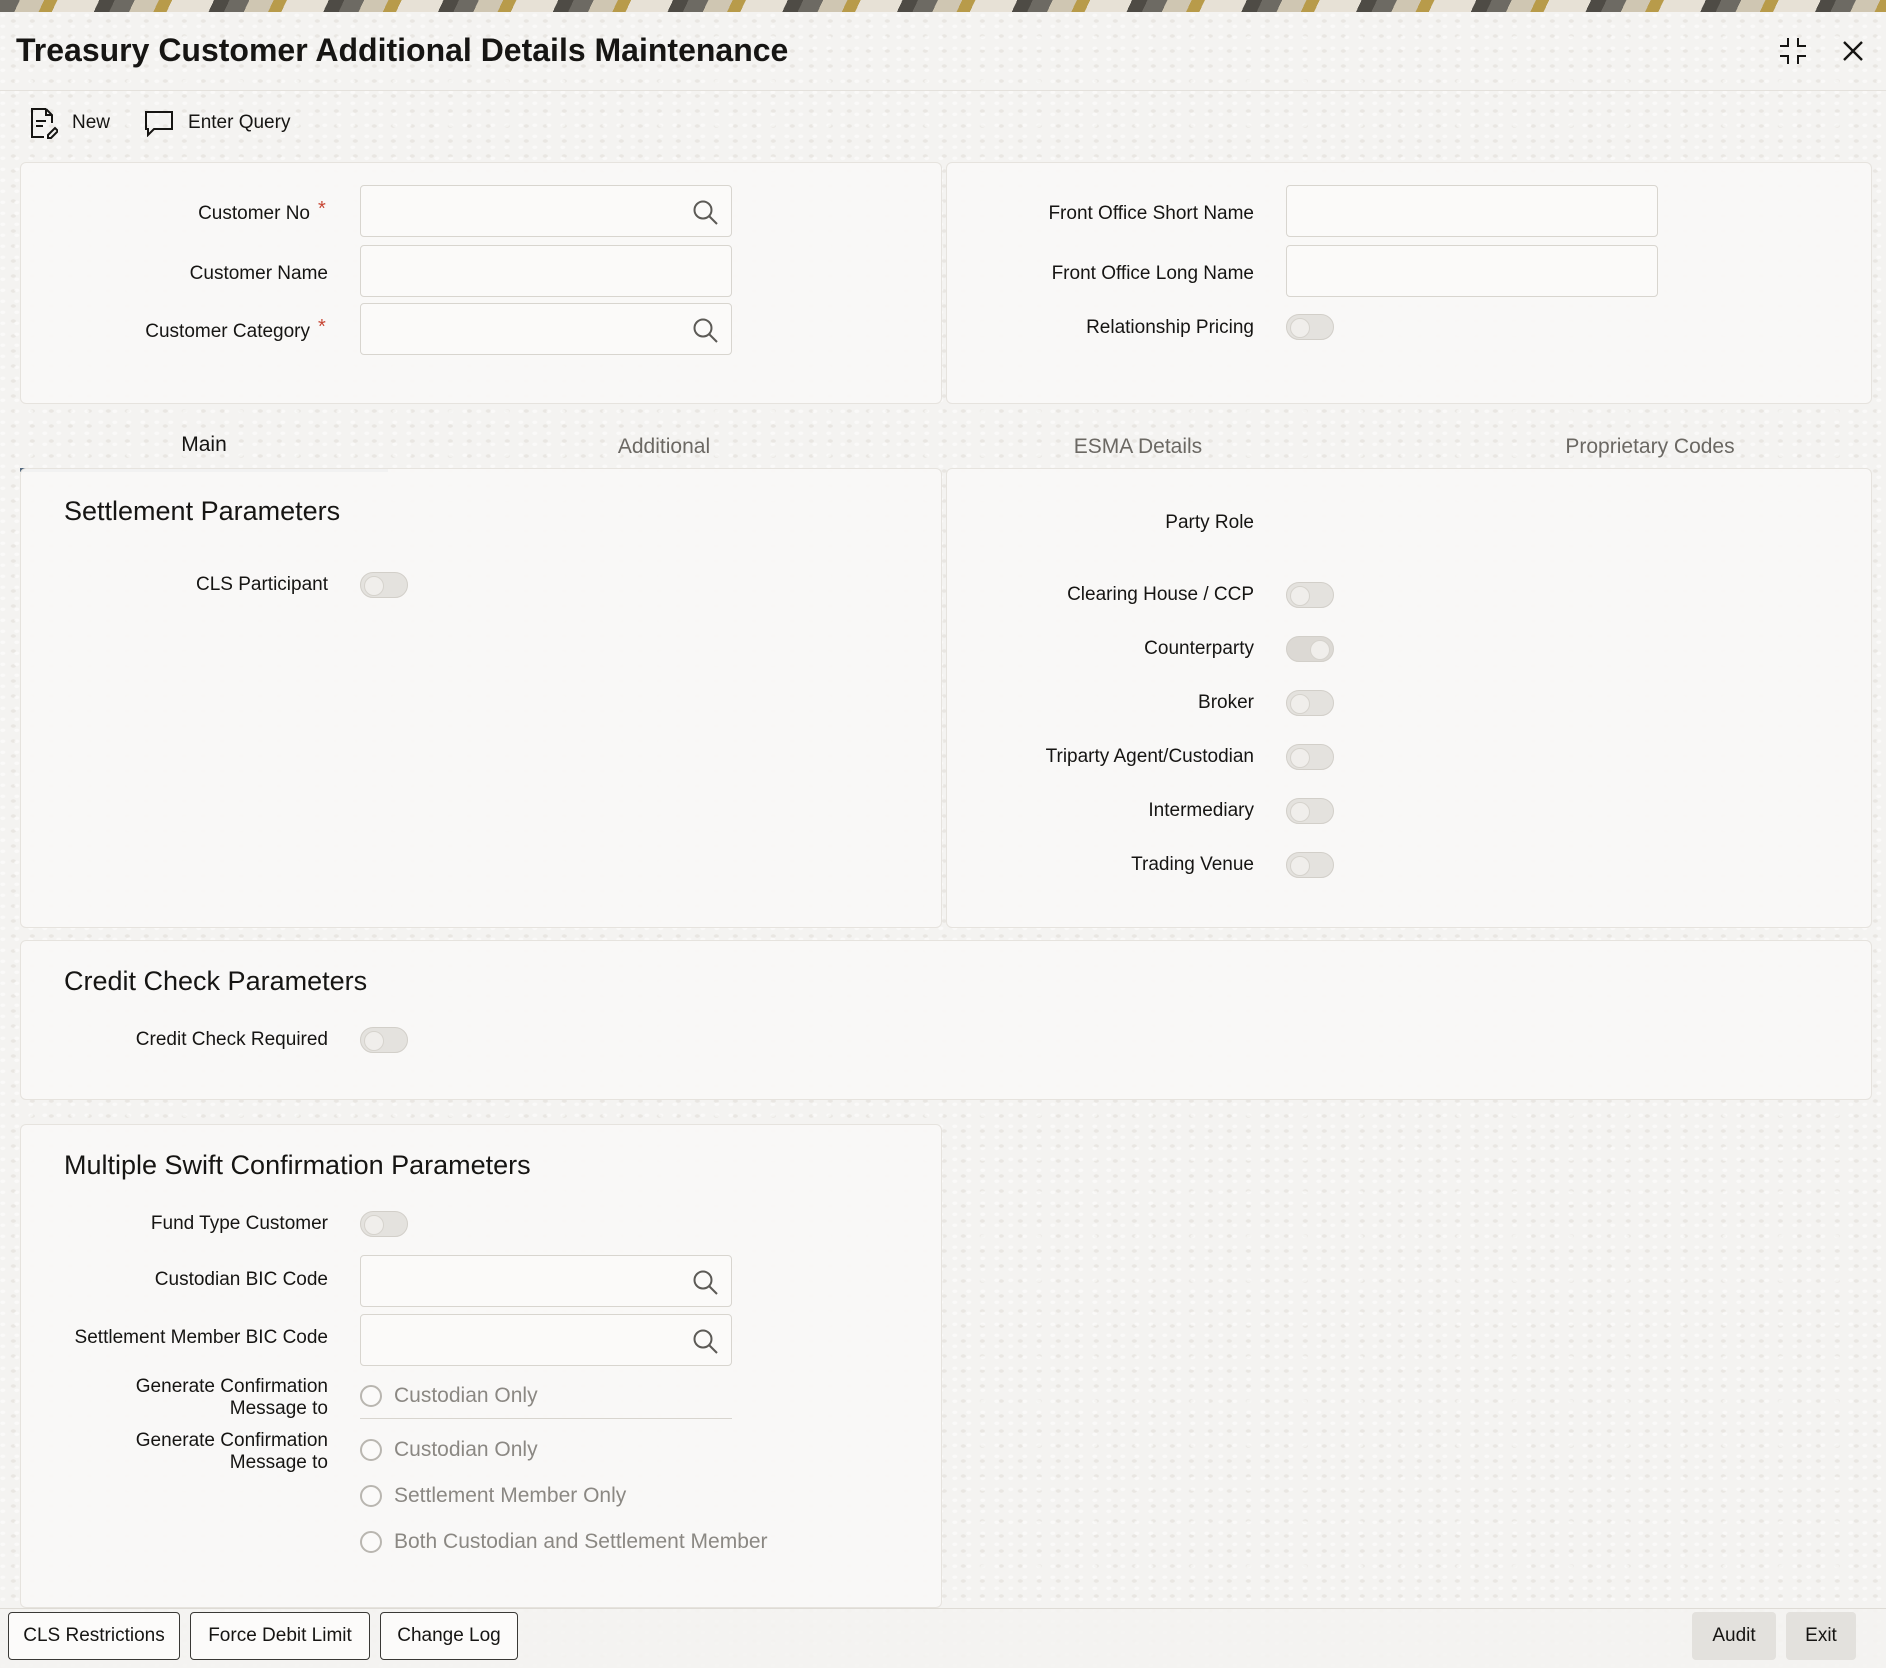 This screenshot has width=1886, height=1668. What do you see at coordinates (1310, 811) in the screenshot?
I see `intermediary-toggle` at bounding box center [1310, 811].